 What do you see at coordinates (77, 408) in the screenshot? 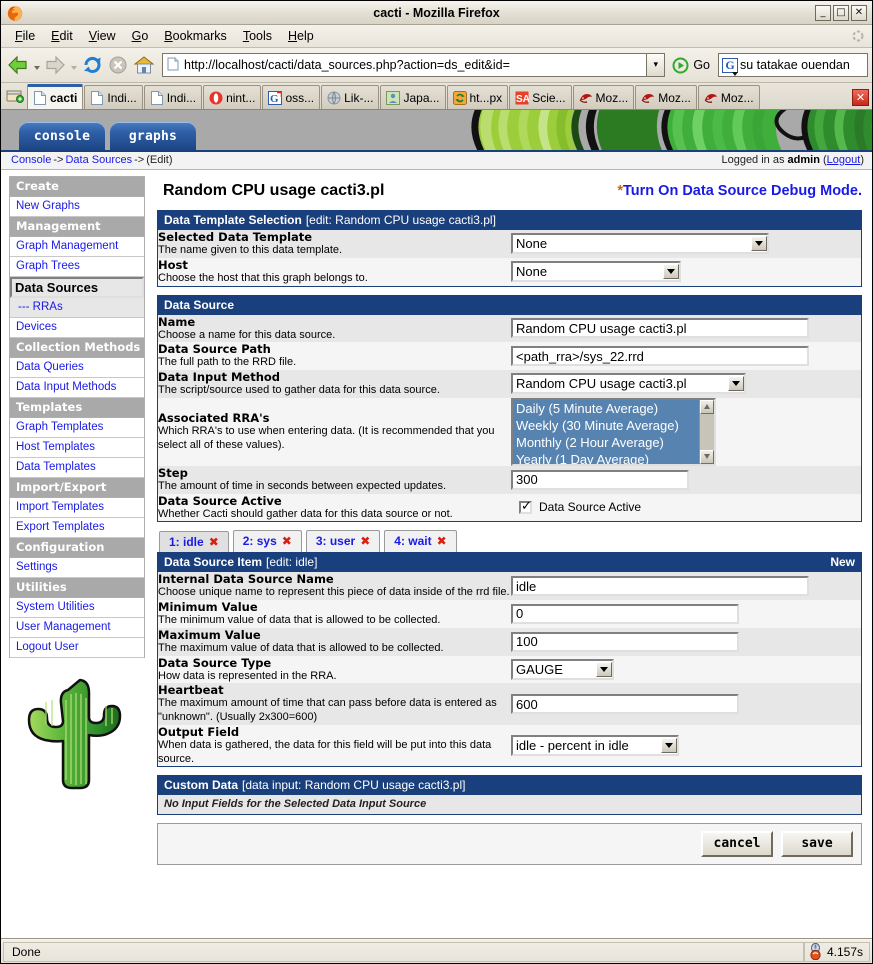
I see `sidebar-group-header: Templates` at bounding box center [77, 408].